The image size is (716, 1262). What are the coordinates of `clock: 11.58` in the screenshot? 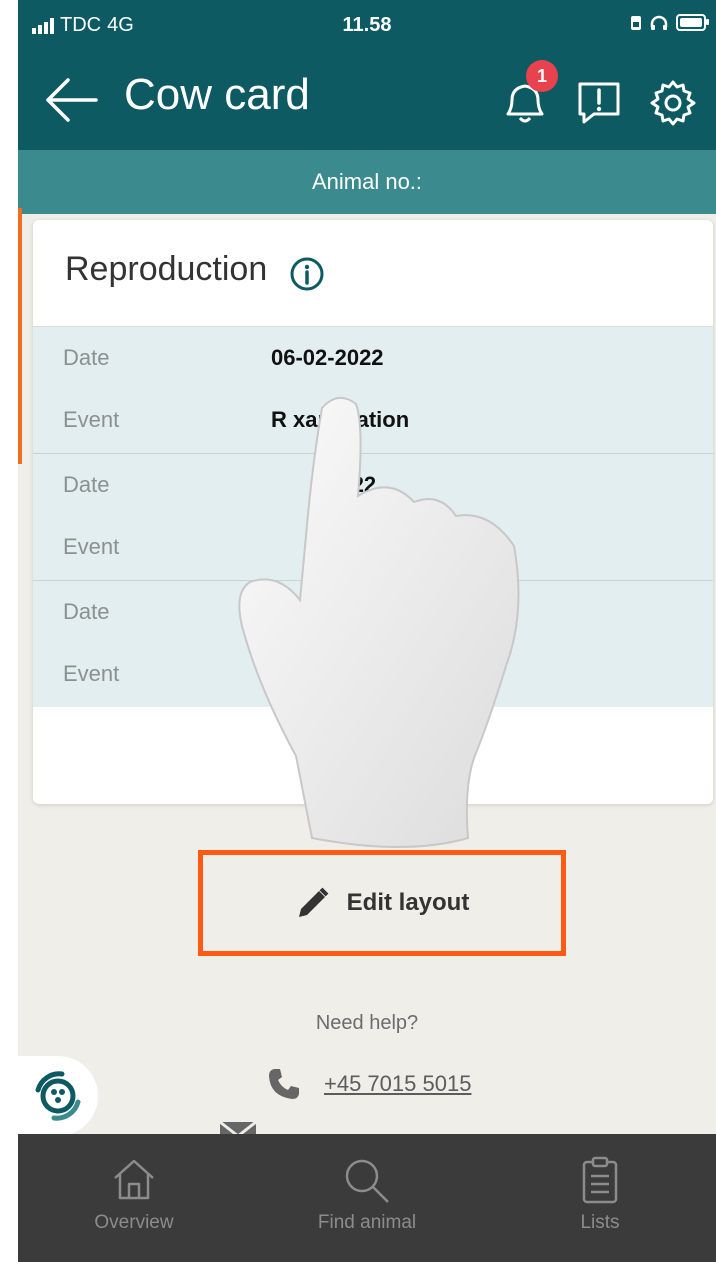 It's located at (367, 25).